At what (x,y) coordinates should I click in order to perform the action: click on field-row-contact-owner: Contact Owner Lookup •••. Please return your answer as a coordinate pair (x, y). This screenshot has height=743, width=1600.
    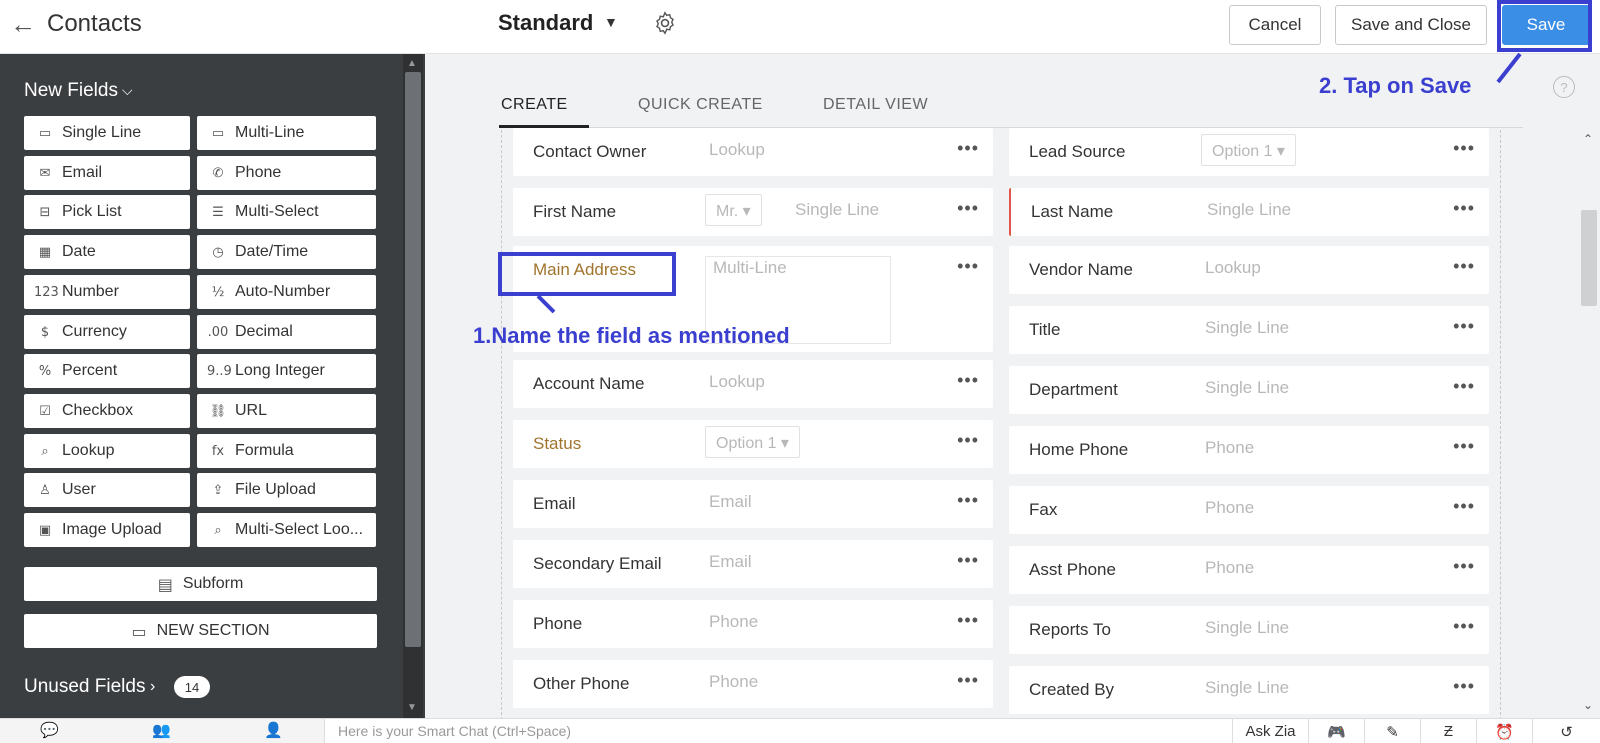
    Looking at the image, I should click on (753, 152).